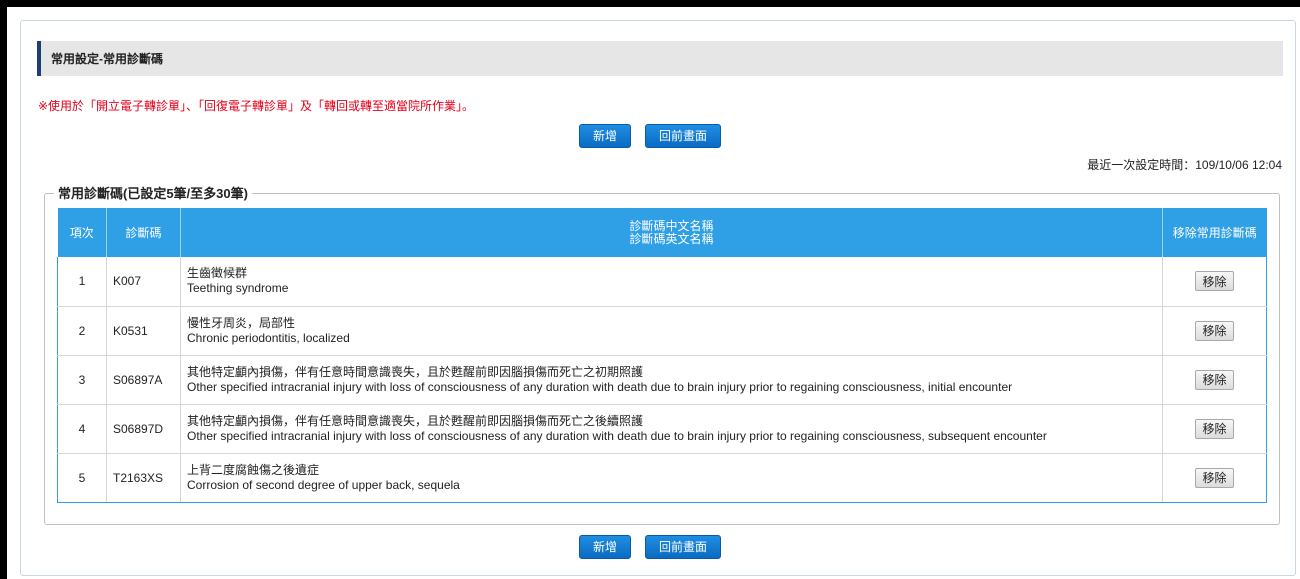 The image size is (1300, 579). I want to click on header-no: 項次, so click(82, 232).